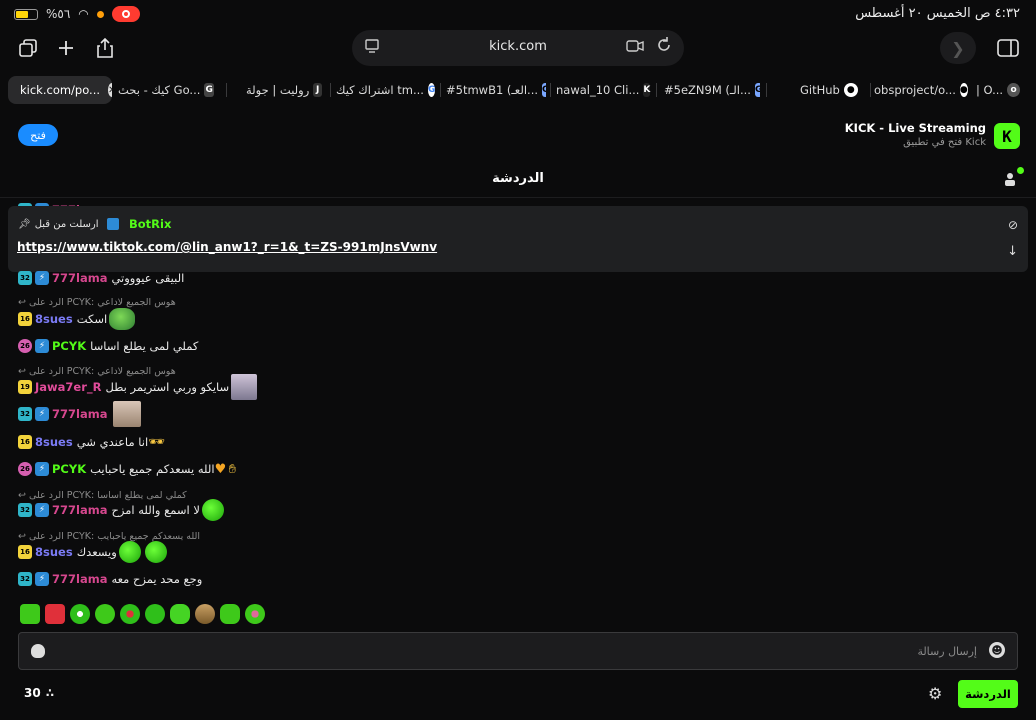  Describe the element at coordinates (125, 14) in the screenshot. I see `record-icon` at that location.